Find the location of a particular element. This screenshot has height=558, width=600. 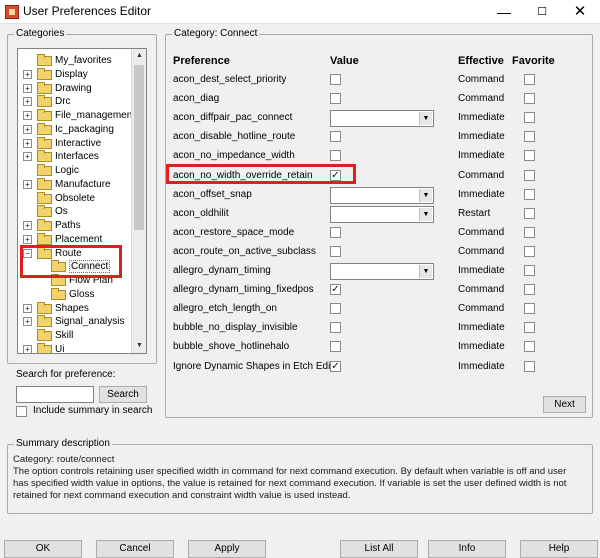

search-input is located at coordinates (55, 394).